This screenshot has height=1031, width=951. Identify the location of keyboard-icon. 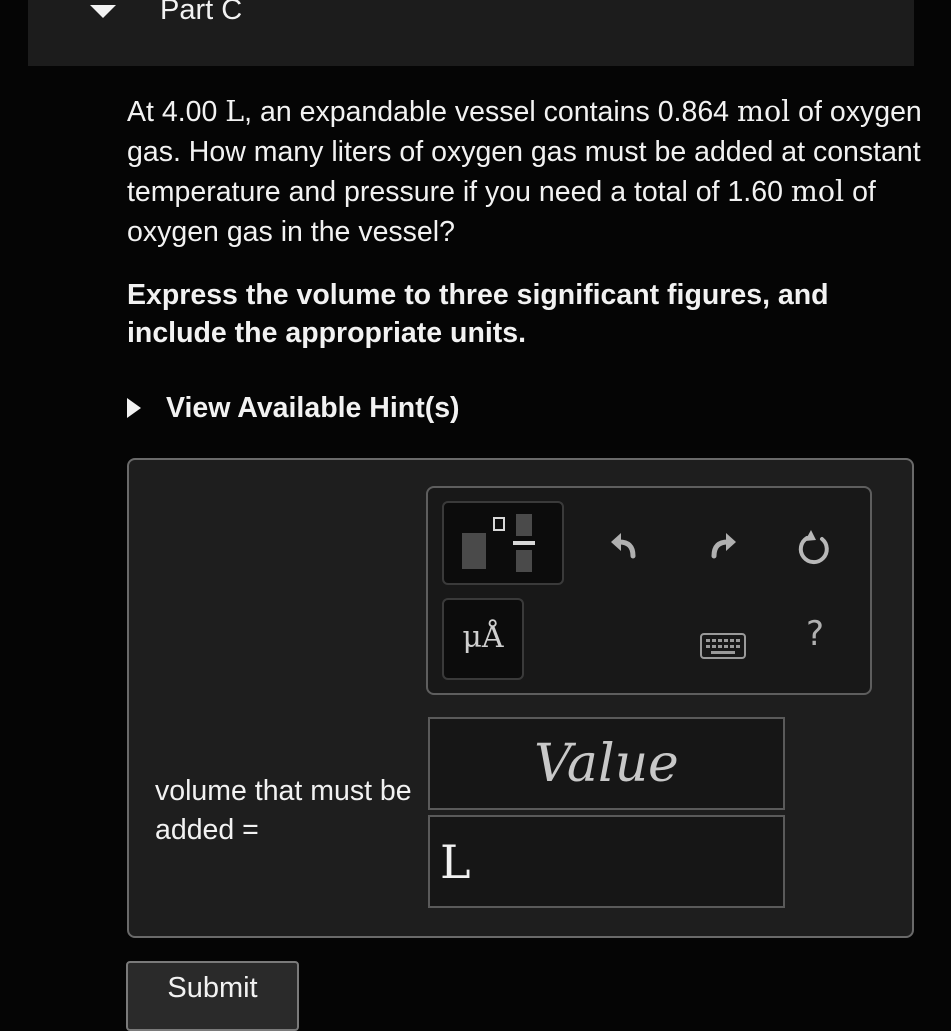
(723, 646).